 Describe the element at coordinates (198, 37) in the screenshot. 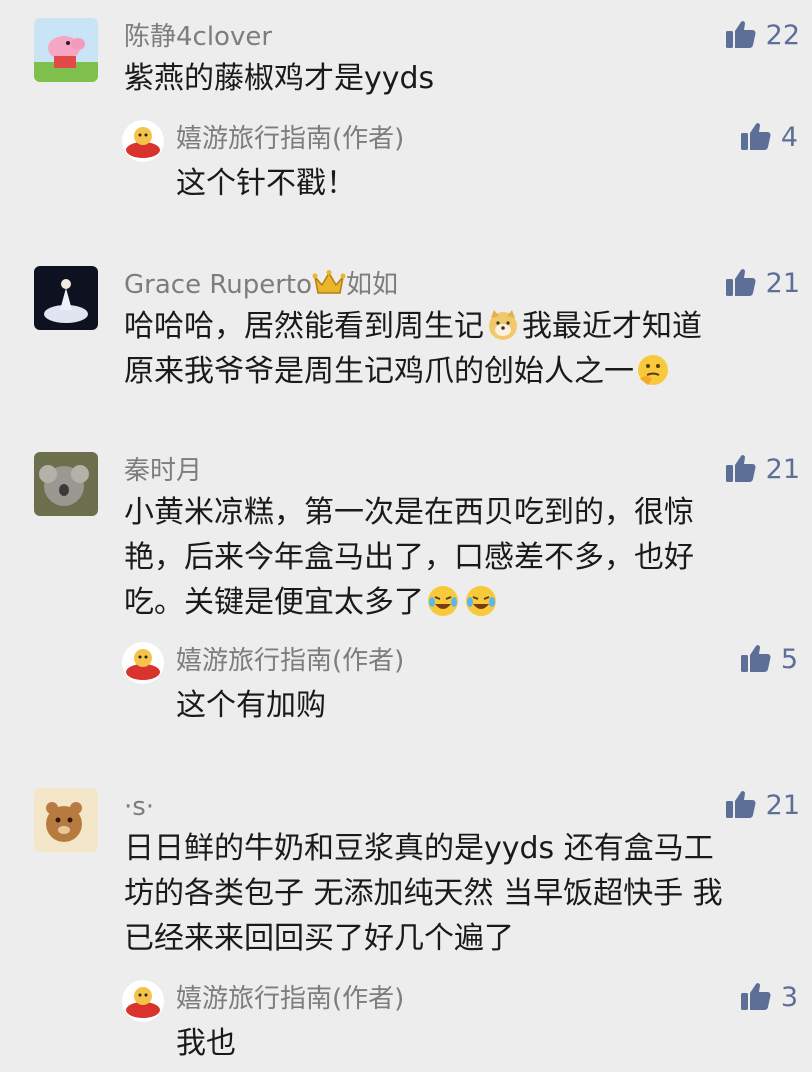

I see `commenter-name: 陈静4clover` at that location.